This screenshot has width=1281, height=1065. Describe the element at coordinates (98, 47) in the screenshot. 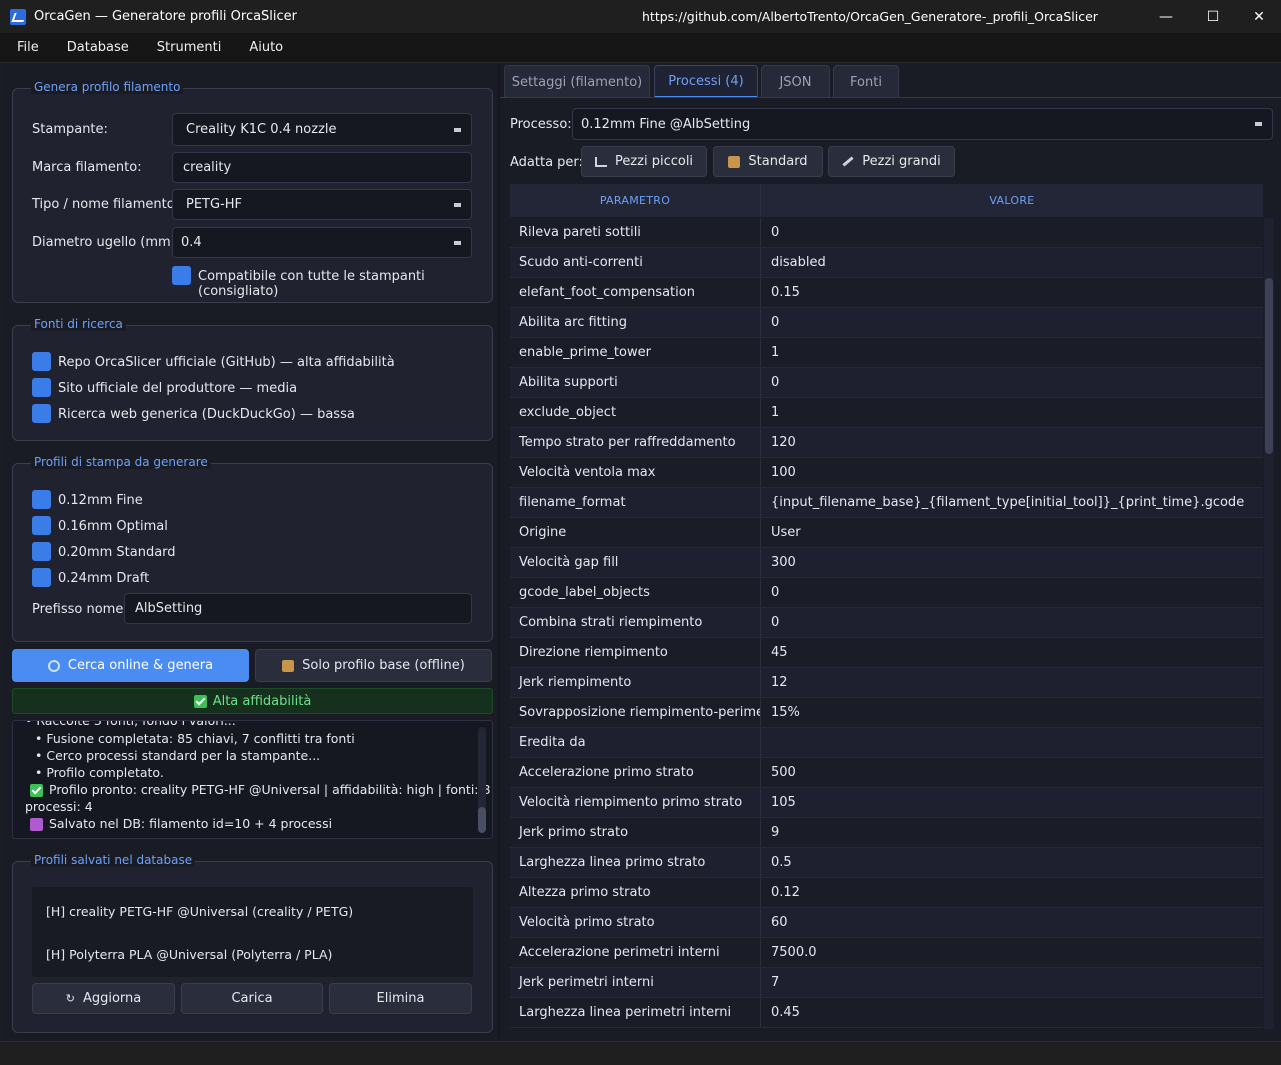

I see `menu-database: Database` at that location.